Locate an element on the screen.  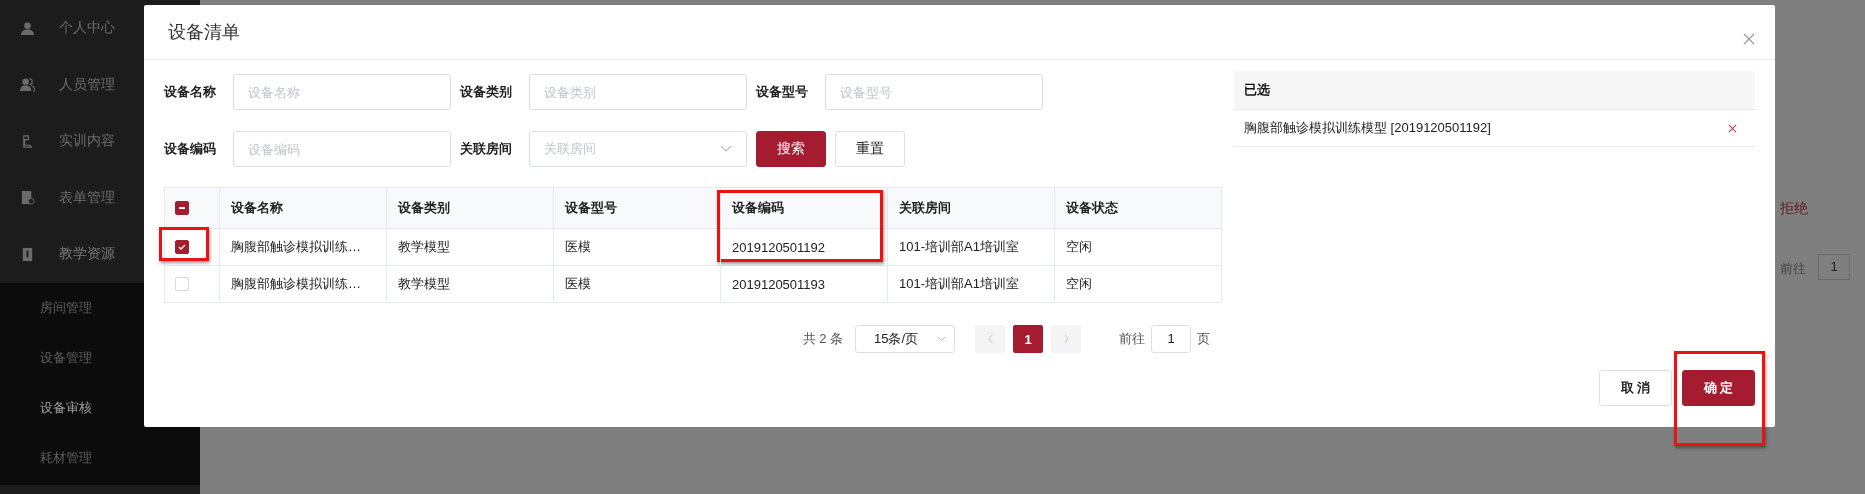
document-icon is located at coordinates (27, 141).